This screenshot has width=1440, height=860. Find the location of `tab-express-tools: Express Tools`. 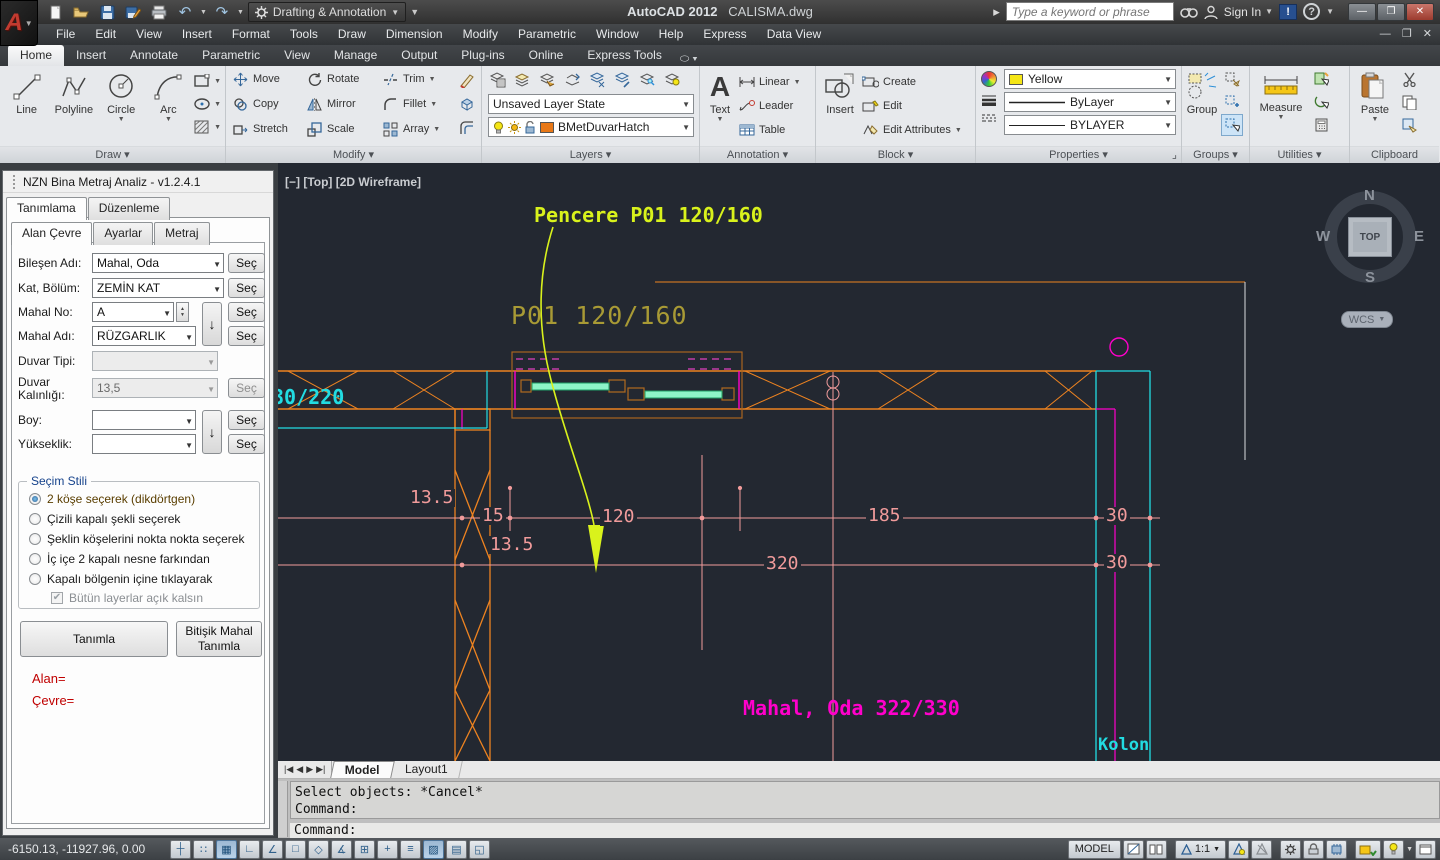

tab-express-tools: Express Tools is located at coordinates (624, 55).